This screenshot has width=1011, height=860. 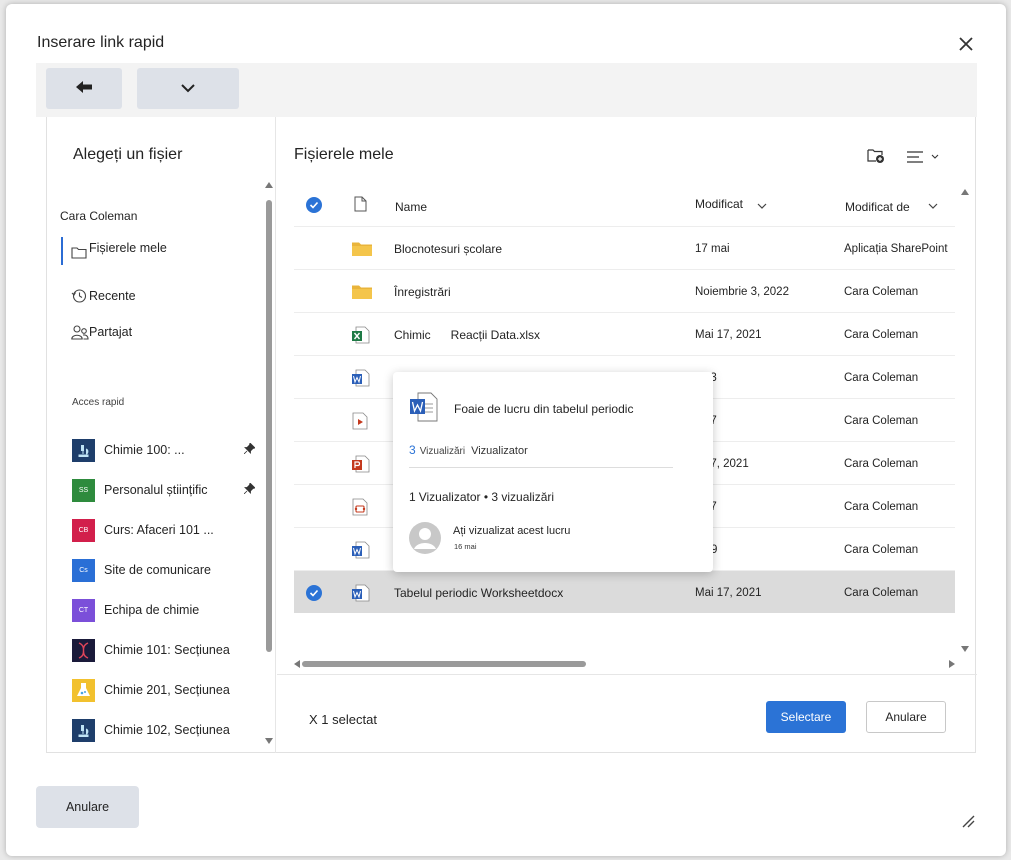 What do you see at coordinates (316, 205) in the screenshot?
I see `select-all-checkbox` at bounding box center [316, 205].